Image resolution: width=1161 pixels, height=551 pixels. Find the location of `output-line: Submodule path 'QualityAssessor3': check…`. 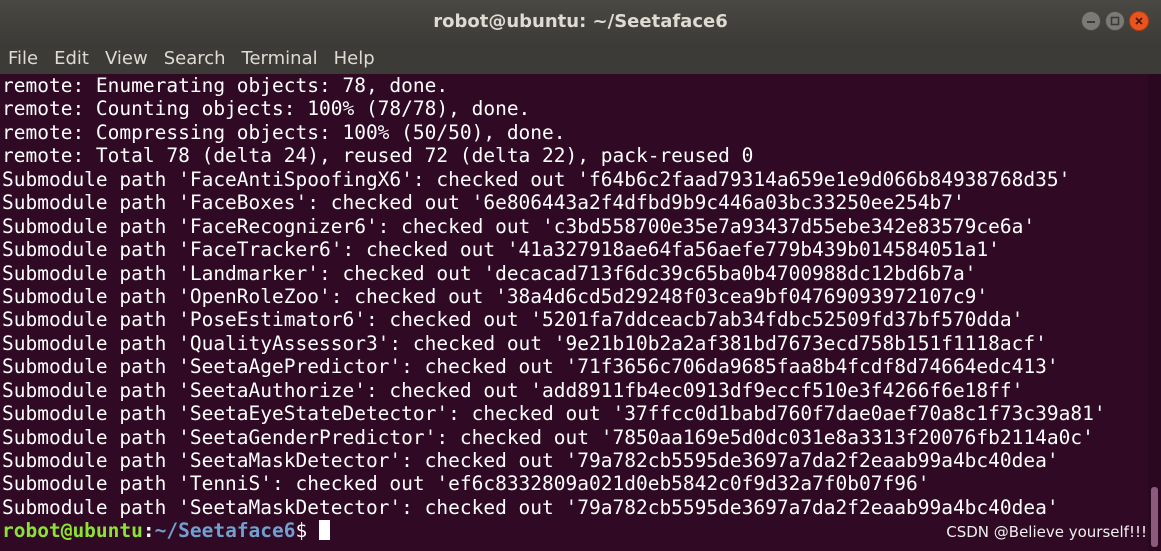

output-line: Submodule path 'QualityAssessor3': check… is located at coordinates (524, 343).